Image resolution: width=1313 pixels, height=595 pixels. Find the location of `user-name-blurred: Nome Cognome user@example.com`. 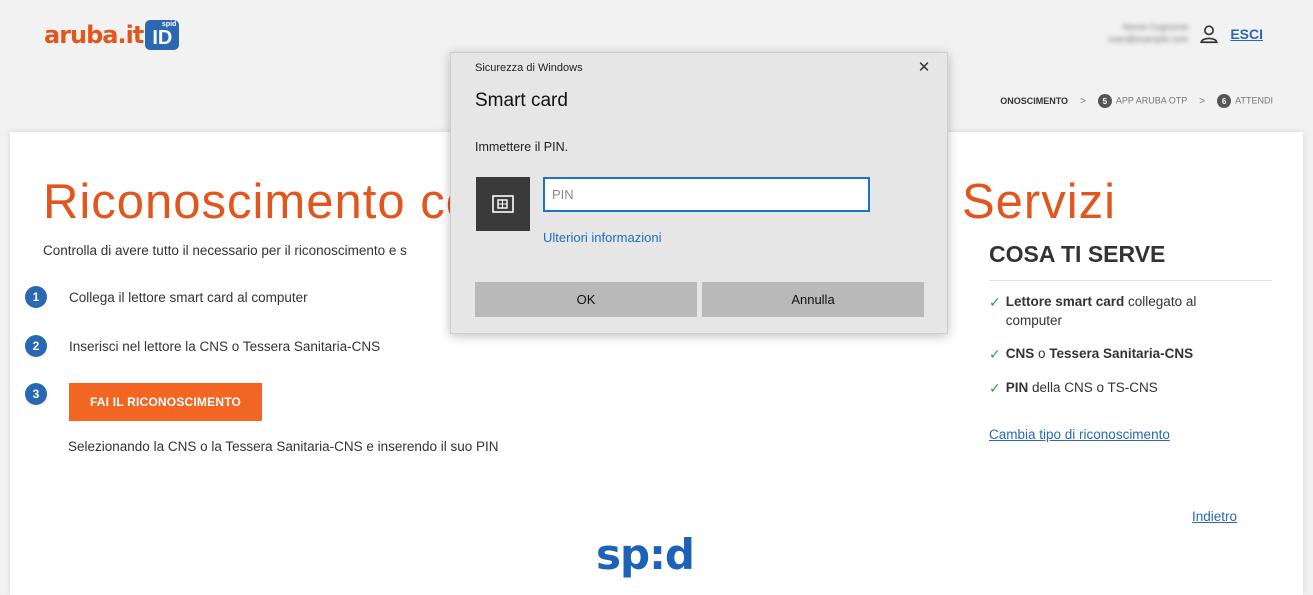

user-name-blurred: Nome Cognome user@example.com is located at coordinates (1148, 33).